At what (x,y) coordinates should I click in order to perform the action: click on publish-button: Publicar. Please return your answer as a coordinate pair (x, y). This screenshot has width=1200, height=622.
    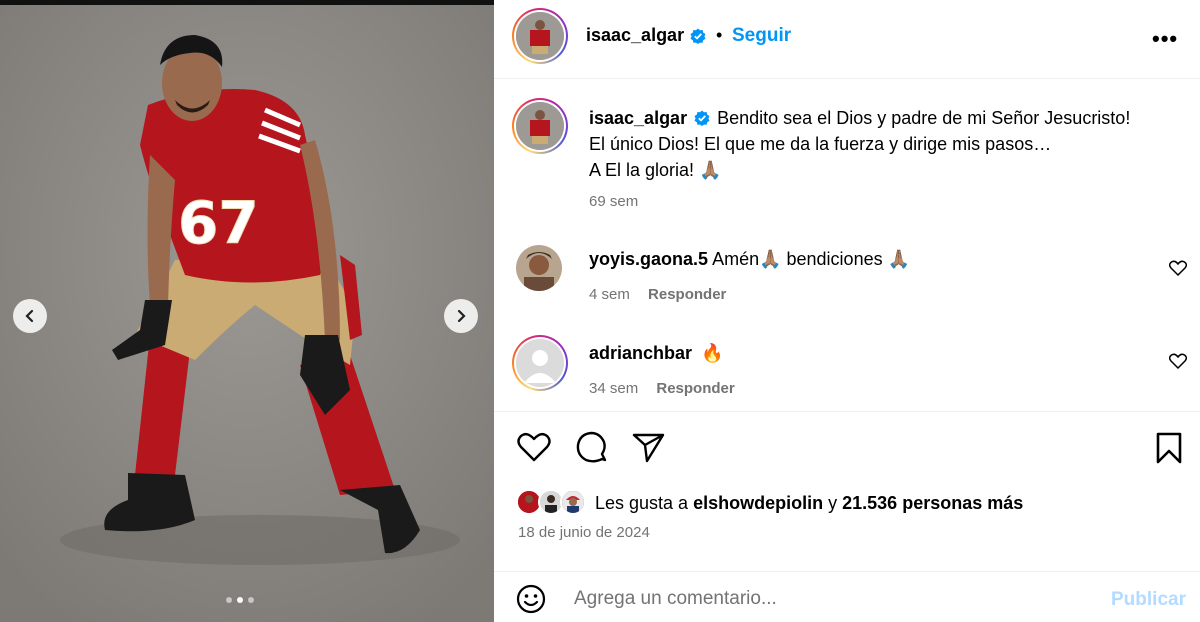
    Looking at the image, I should click on (1148, 600).